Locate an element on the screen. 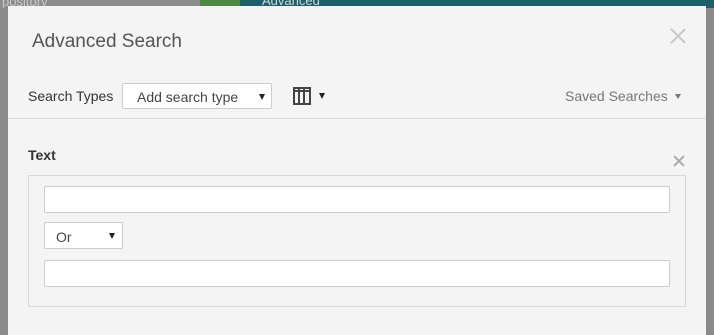  modal-title: Advanced Search is located at coordinates (107, 41).